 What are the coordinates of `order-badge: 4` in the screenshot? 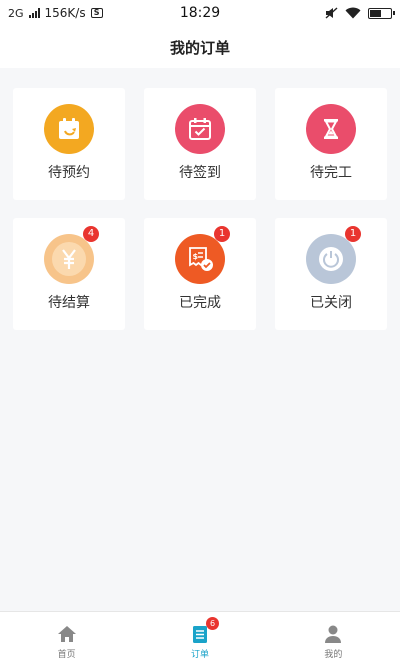 It's located at (91, 234).